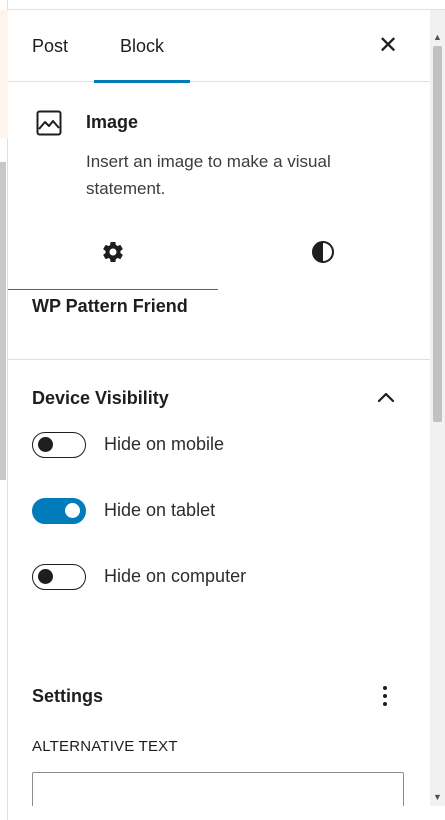  Describe the element at coordinates (49, 123) in the screenshot. I see `image-icon` at that location.